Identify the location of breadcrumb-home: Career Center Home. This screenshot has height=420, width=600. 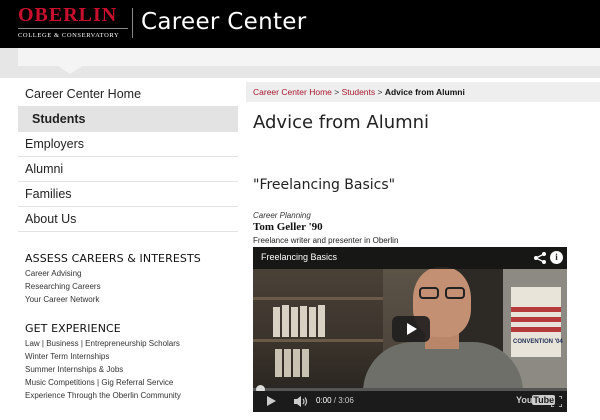
(292, 92).